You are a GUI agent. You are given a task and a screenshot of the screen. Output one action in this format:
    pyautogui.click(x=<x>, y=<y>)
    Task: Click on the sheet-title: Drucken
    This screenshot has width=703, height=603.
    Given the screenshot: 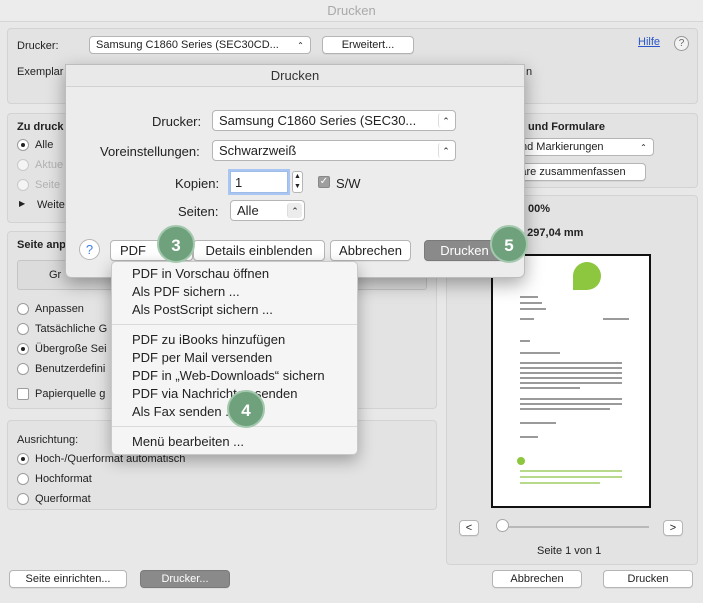 What is the action you would take?
    pyautogui.click(x=295, y=76)
    